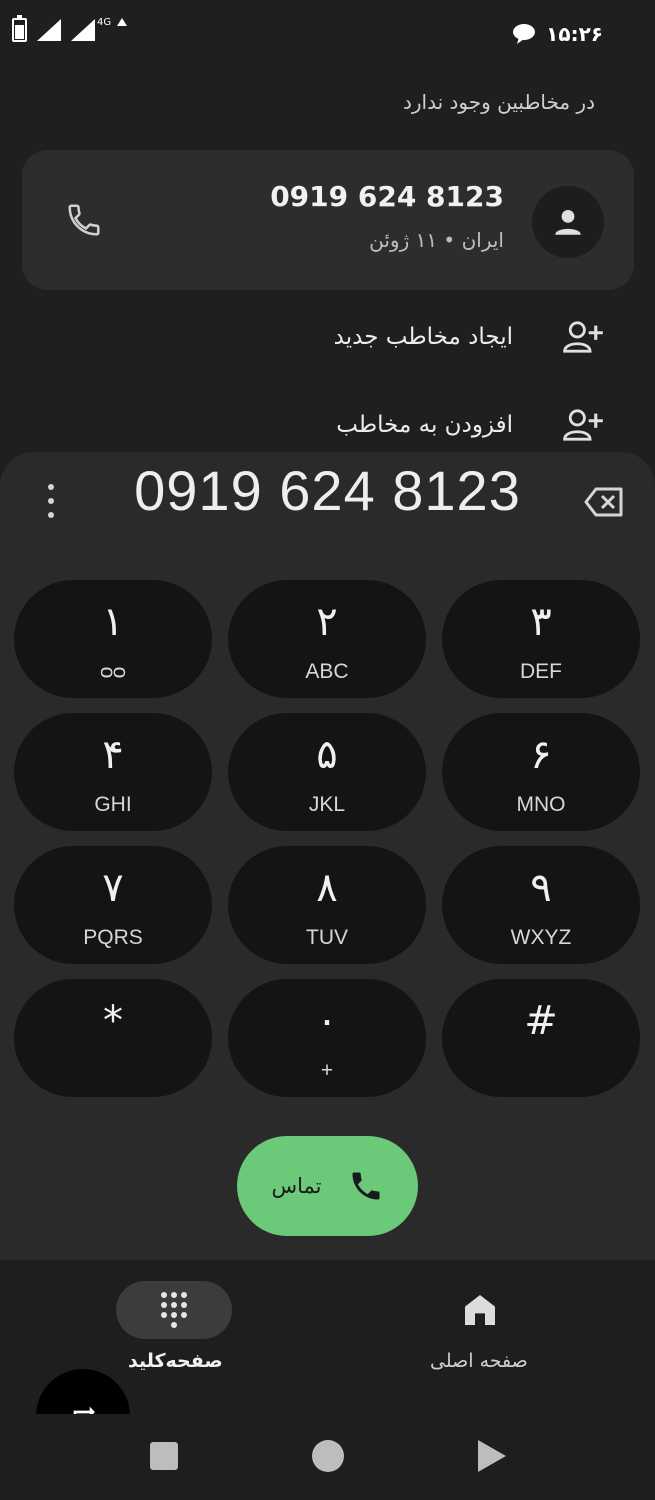 This screenshot has width=655, height=1500. Describe the element at coordinates (49, 30) in the screenshot. I see `signal-icon` at that location.